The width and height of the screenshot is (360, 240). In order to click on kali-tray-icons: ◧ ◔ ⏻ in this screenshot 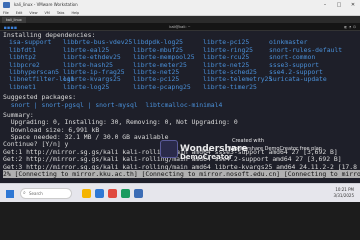, I will do `click(351, 27)`.